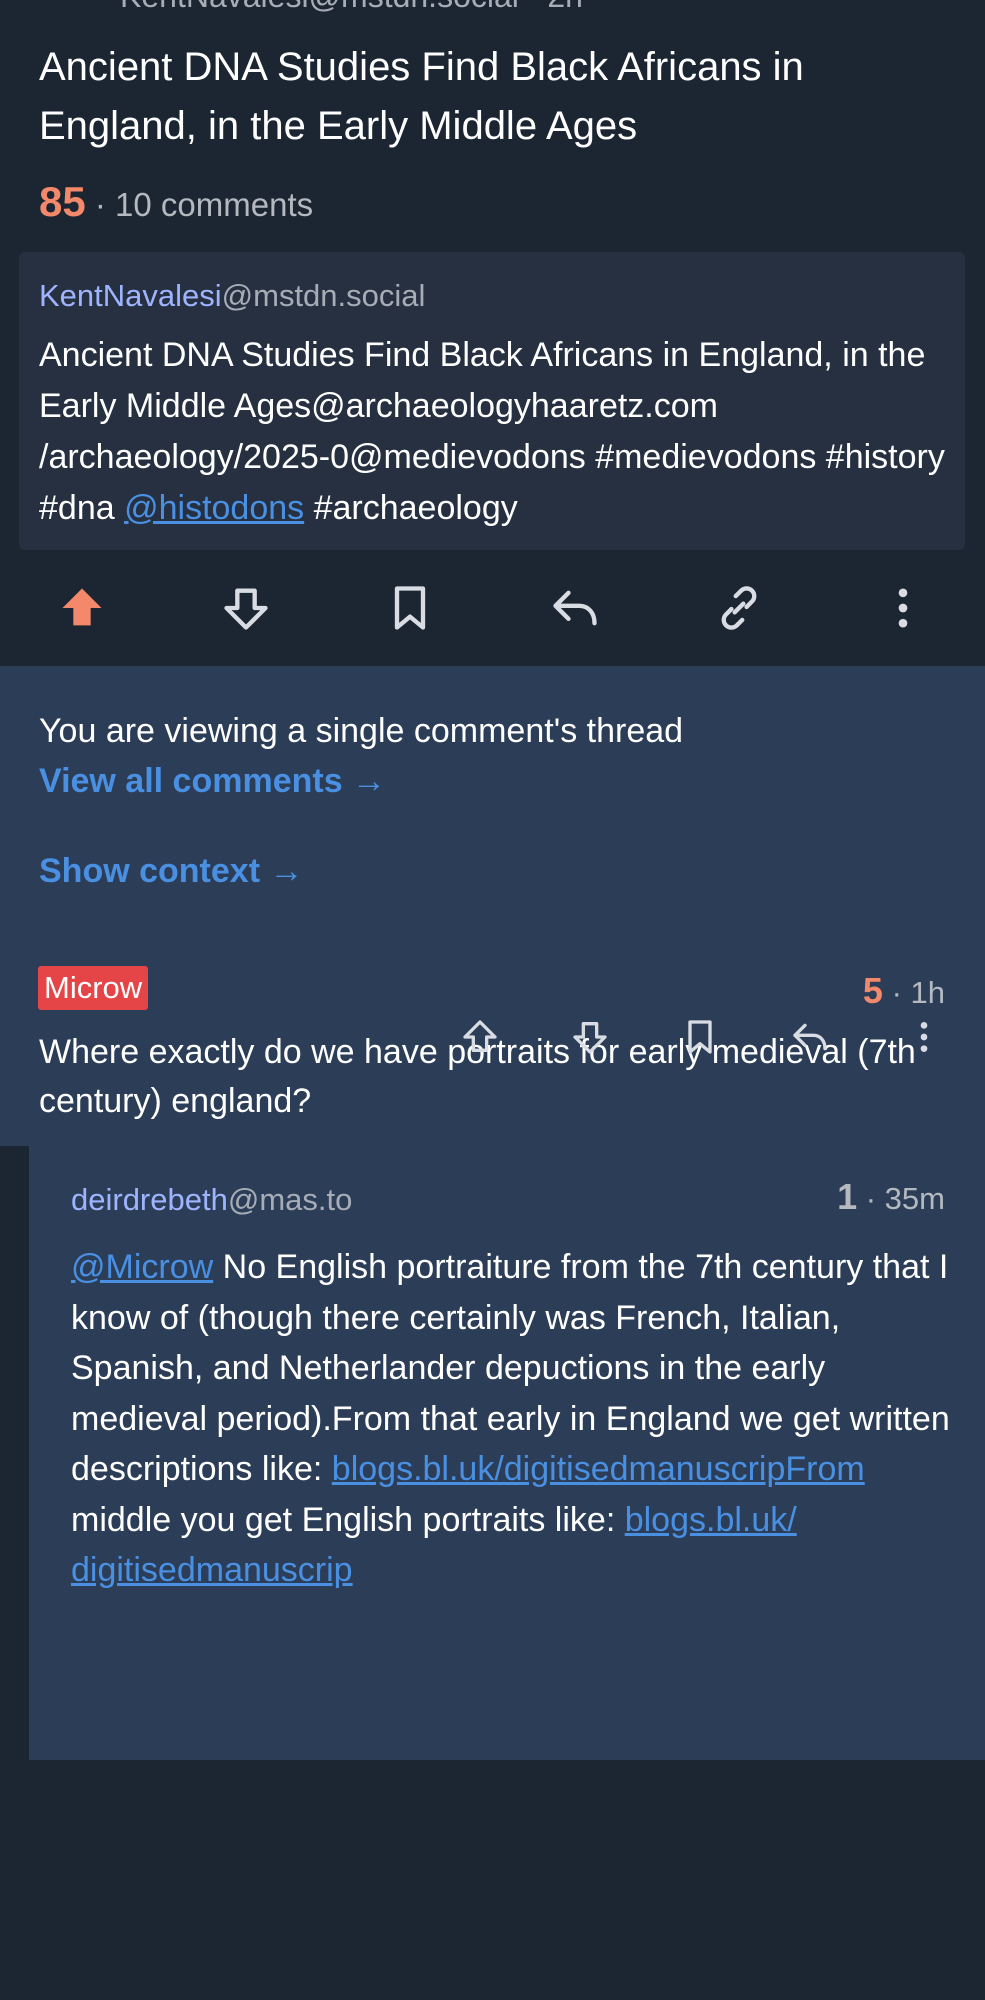 The image size is (985, 2000). Describe the element at coordinates (323, 295) in the screenshot. I see `embed-author-instance: @mstdn.social` at that location.